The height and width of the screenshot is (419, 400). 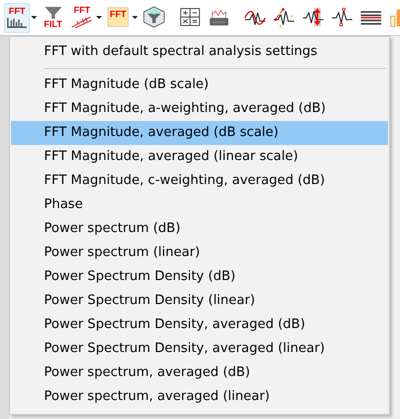 I want to click on menu-item: FFT Magnitude (dB scale), so click(x=199, y=85).